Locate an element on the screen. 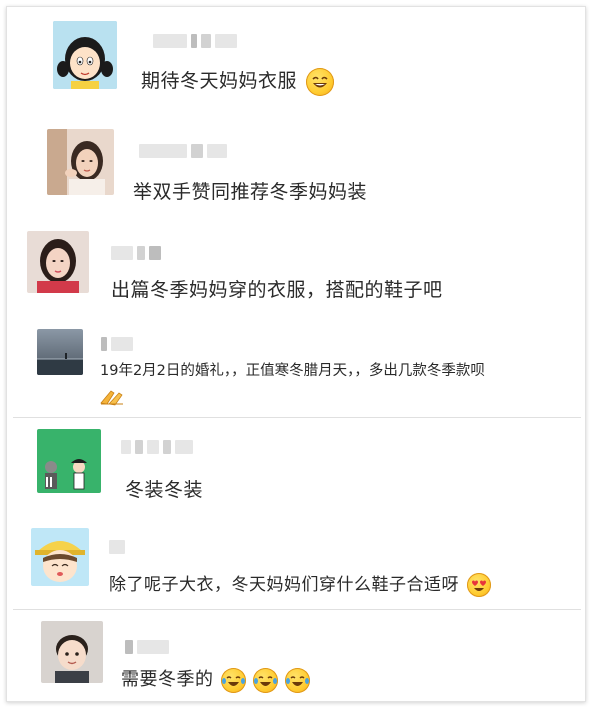 The image size is (592, 708). child-photo-avatar-icon is located at coordinates (72, 652).